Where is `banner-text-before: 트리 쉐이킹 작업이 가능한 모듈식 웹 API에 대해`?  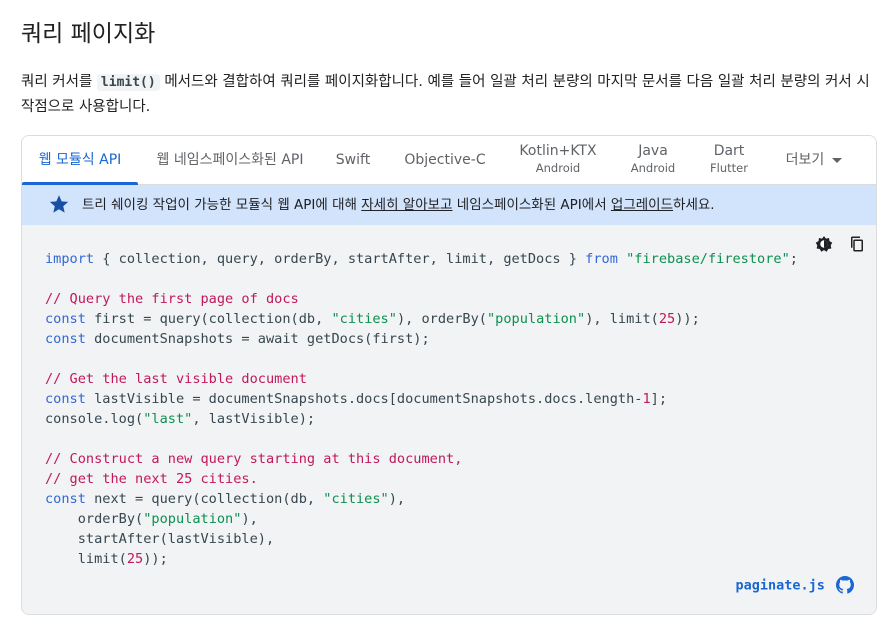 banner-text-before: 트리 쉐이킹 작업이 가능한 모듈식 웹 API에 대해 is located at coordinates (222, 205).